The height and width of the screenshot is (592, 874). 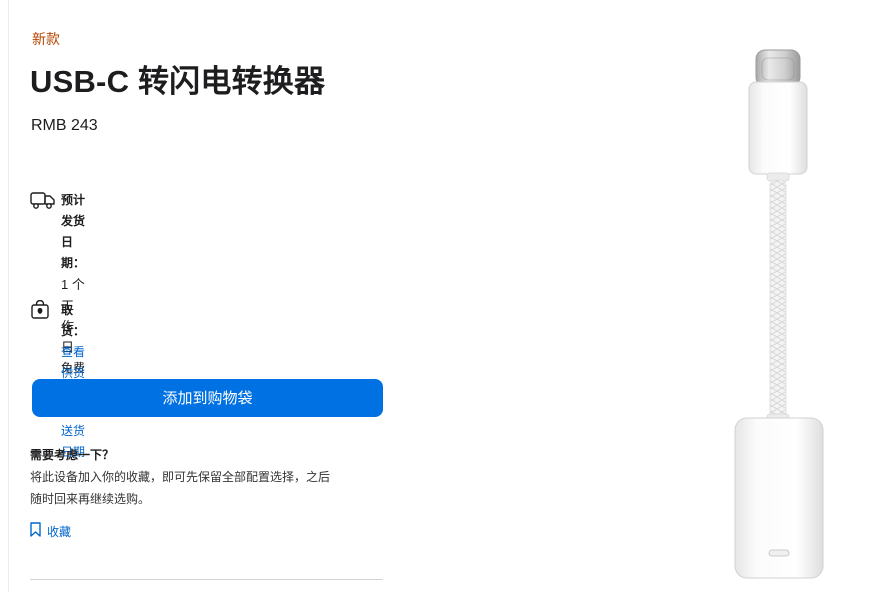 What do you see at coordinates (43, 202) in the screenshot?
I see `truck-icon` at bounding box center [43, 202].